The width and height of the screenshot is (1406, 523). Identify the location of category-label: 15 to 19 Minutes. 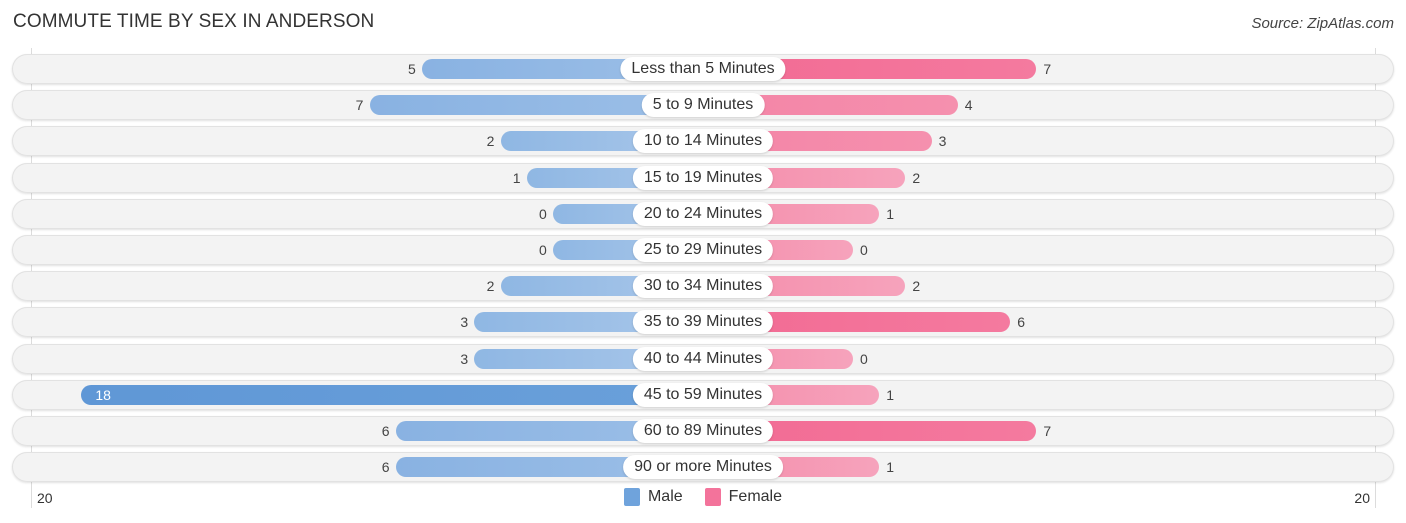
(703, 177).